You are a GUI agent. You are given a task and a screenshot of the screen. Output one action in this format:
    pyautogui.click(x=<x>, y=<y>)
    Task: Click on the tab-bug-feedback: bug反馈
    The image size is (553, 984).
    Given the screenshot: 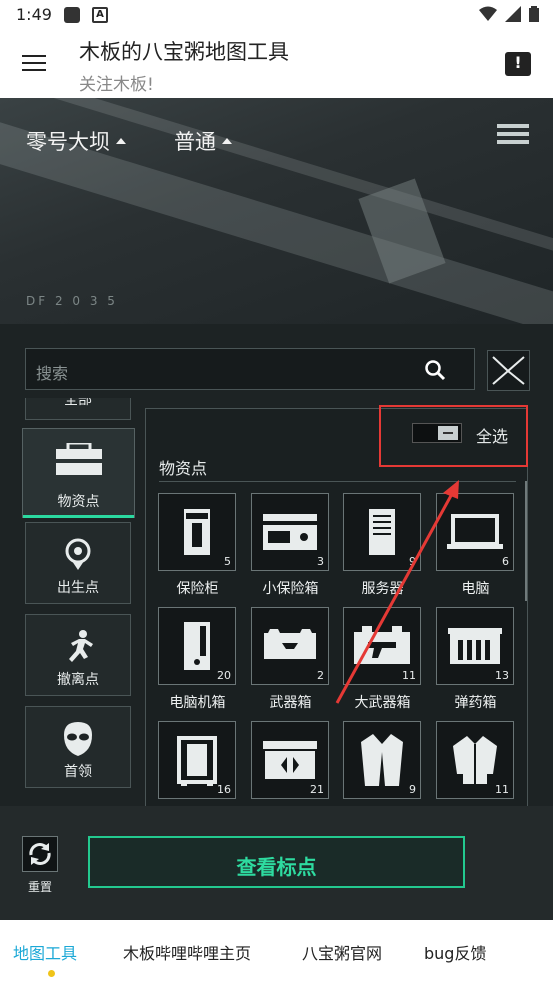 What is the action you would take?
    pyautogui.click(x=455, y=952)
    